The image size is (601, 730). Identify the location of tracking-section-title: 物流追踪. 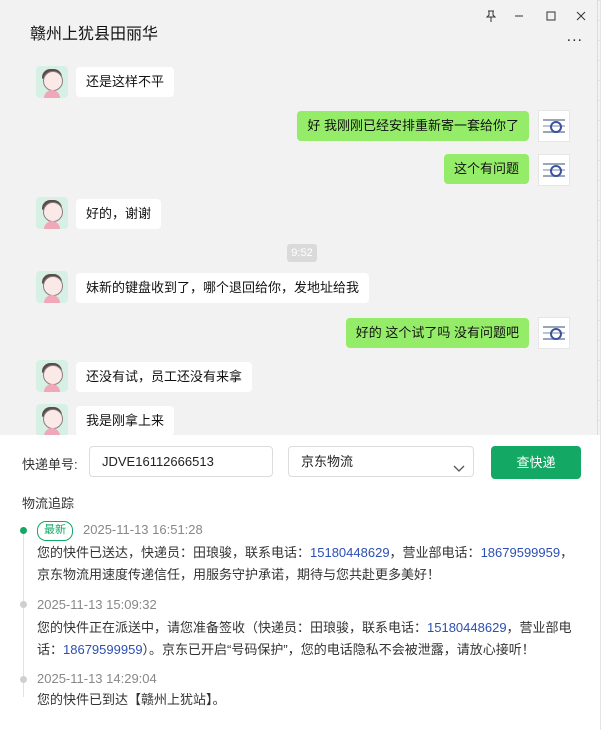
(48, 503).